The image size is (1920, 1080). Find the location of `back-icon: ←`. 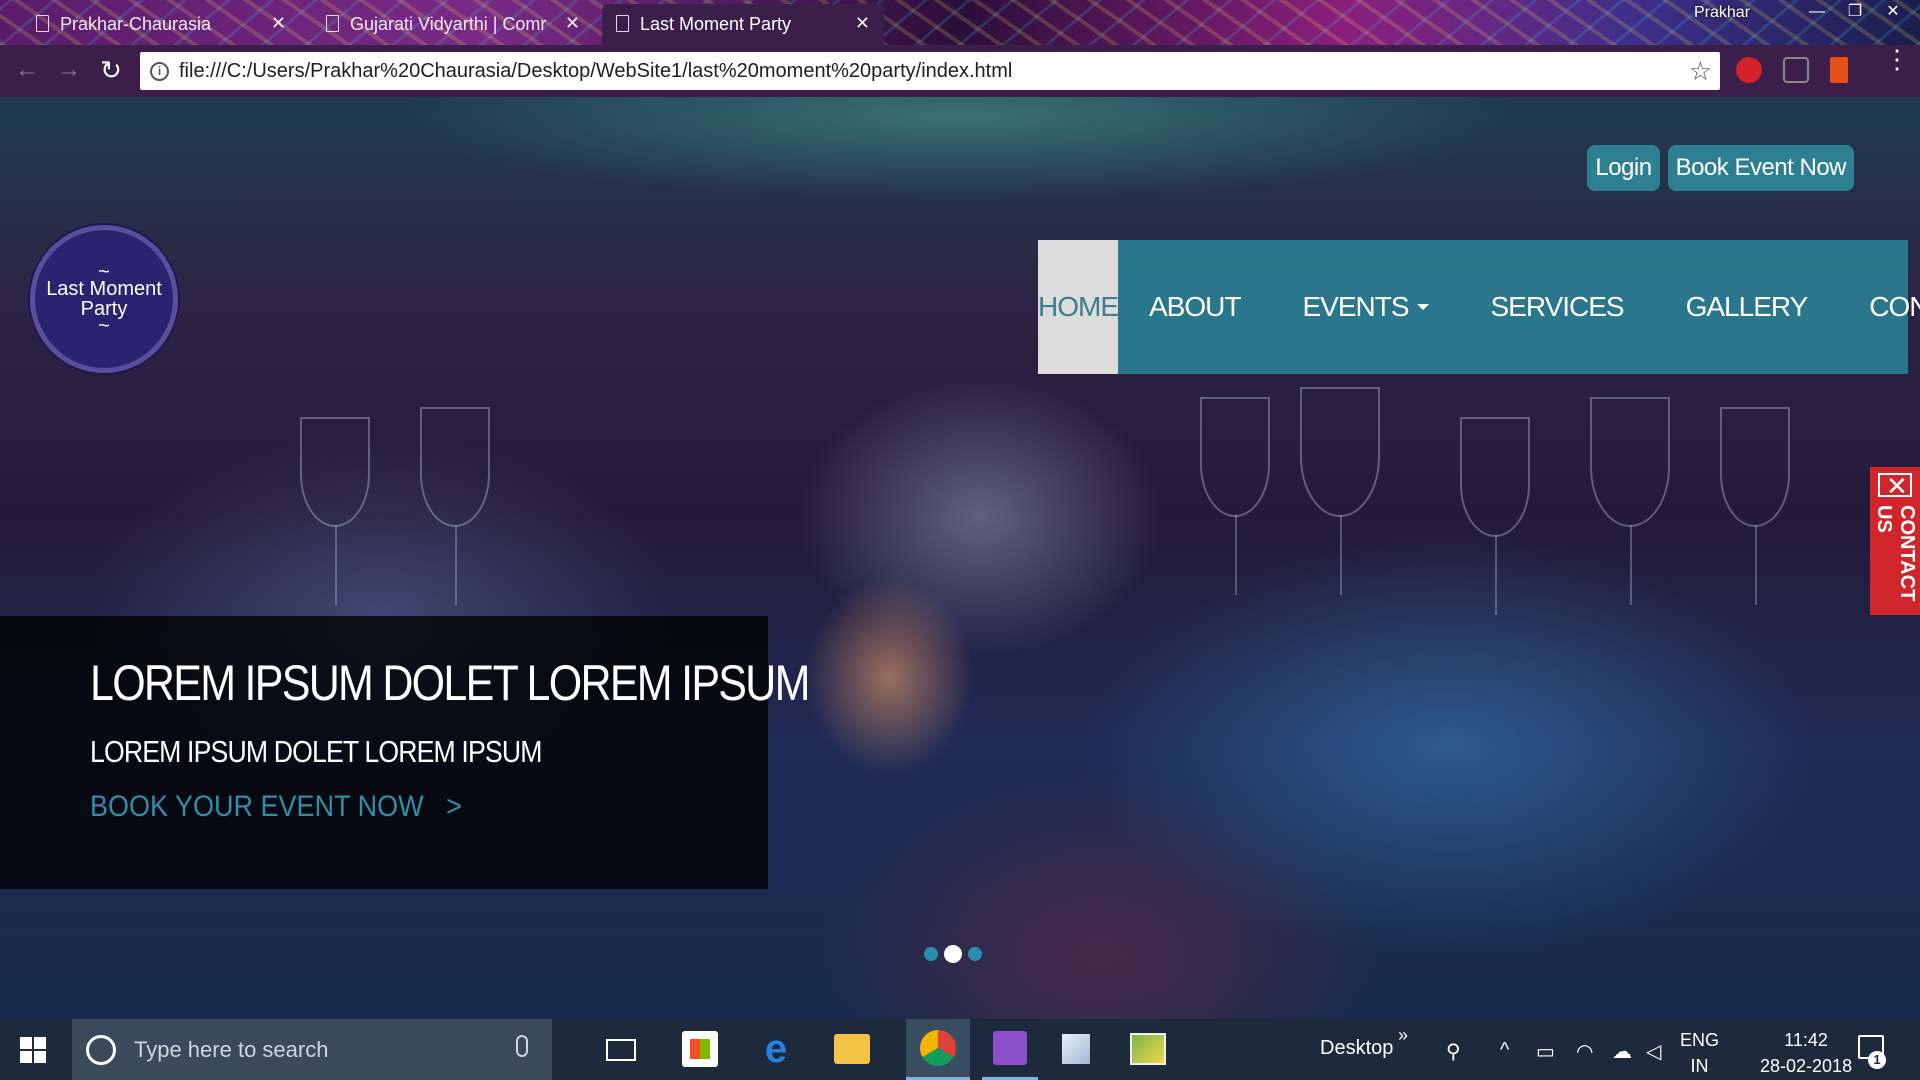

back-icon: ← is located at coordinates (27, 71).